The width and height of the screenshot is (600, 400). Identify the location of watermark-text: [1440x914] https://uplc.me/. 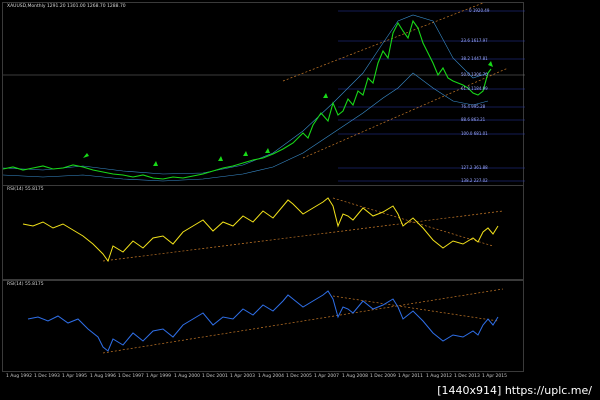
(514, 390).